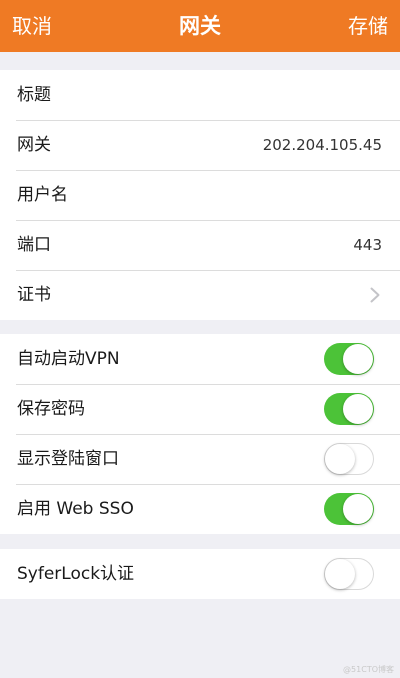 The height and width of the screenshot is (678, 400). What do you see at coordinates (32, 26) in the screenshot?
I see `cancel-button: 取消` at bounding box center [32, 26].